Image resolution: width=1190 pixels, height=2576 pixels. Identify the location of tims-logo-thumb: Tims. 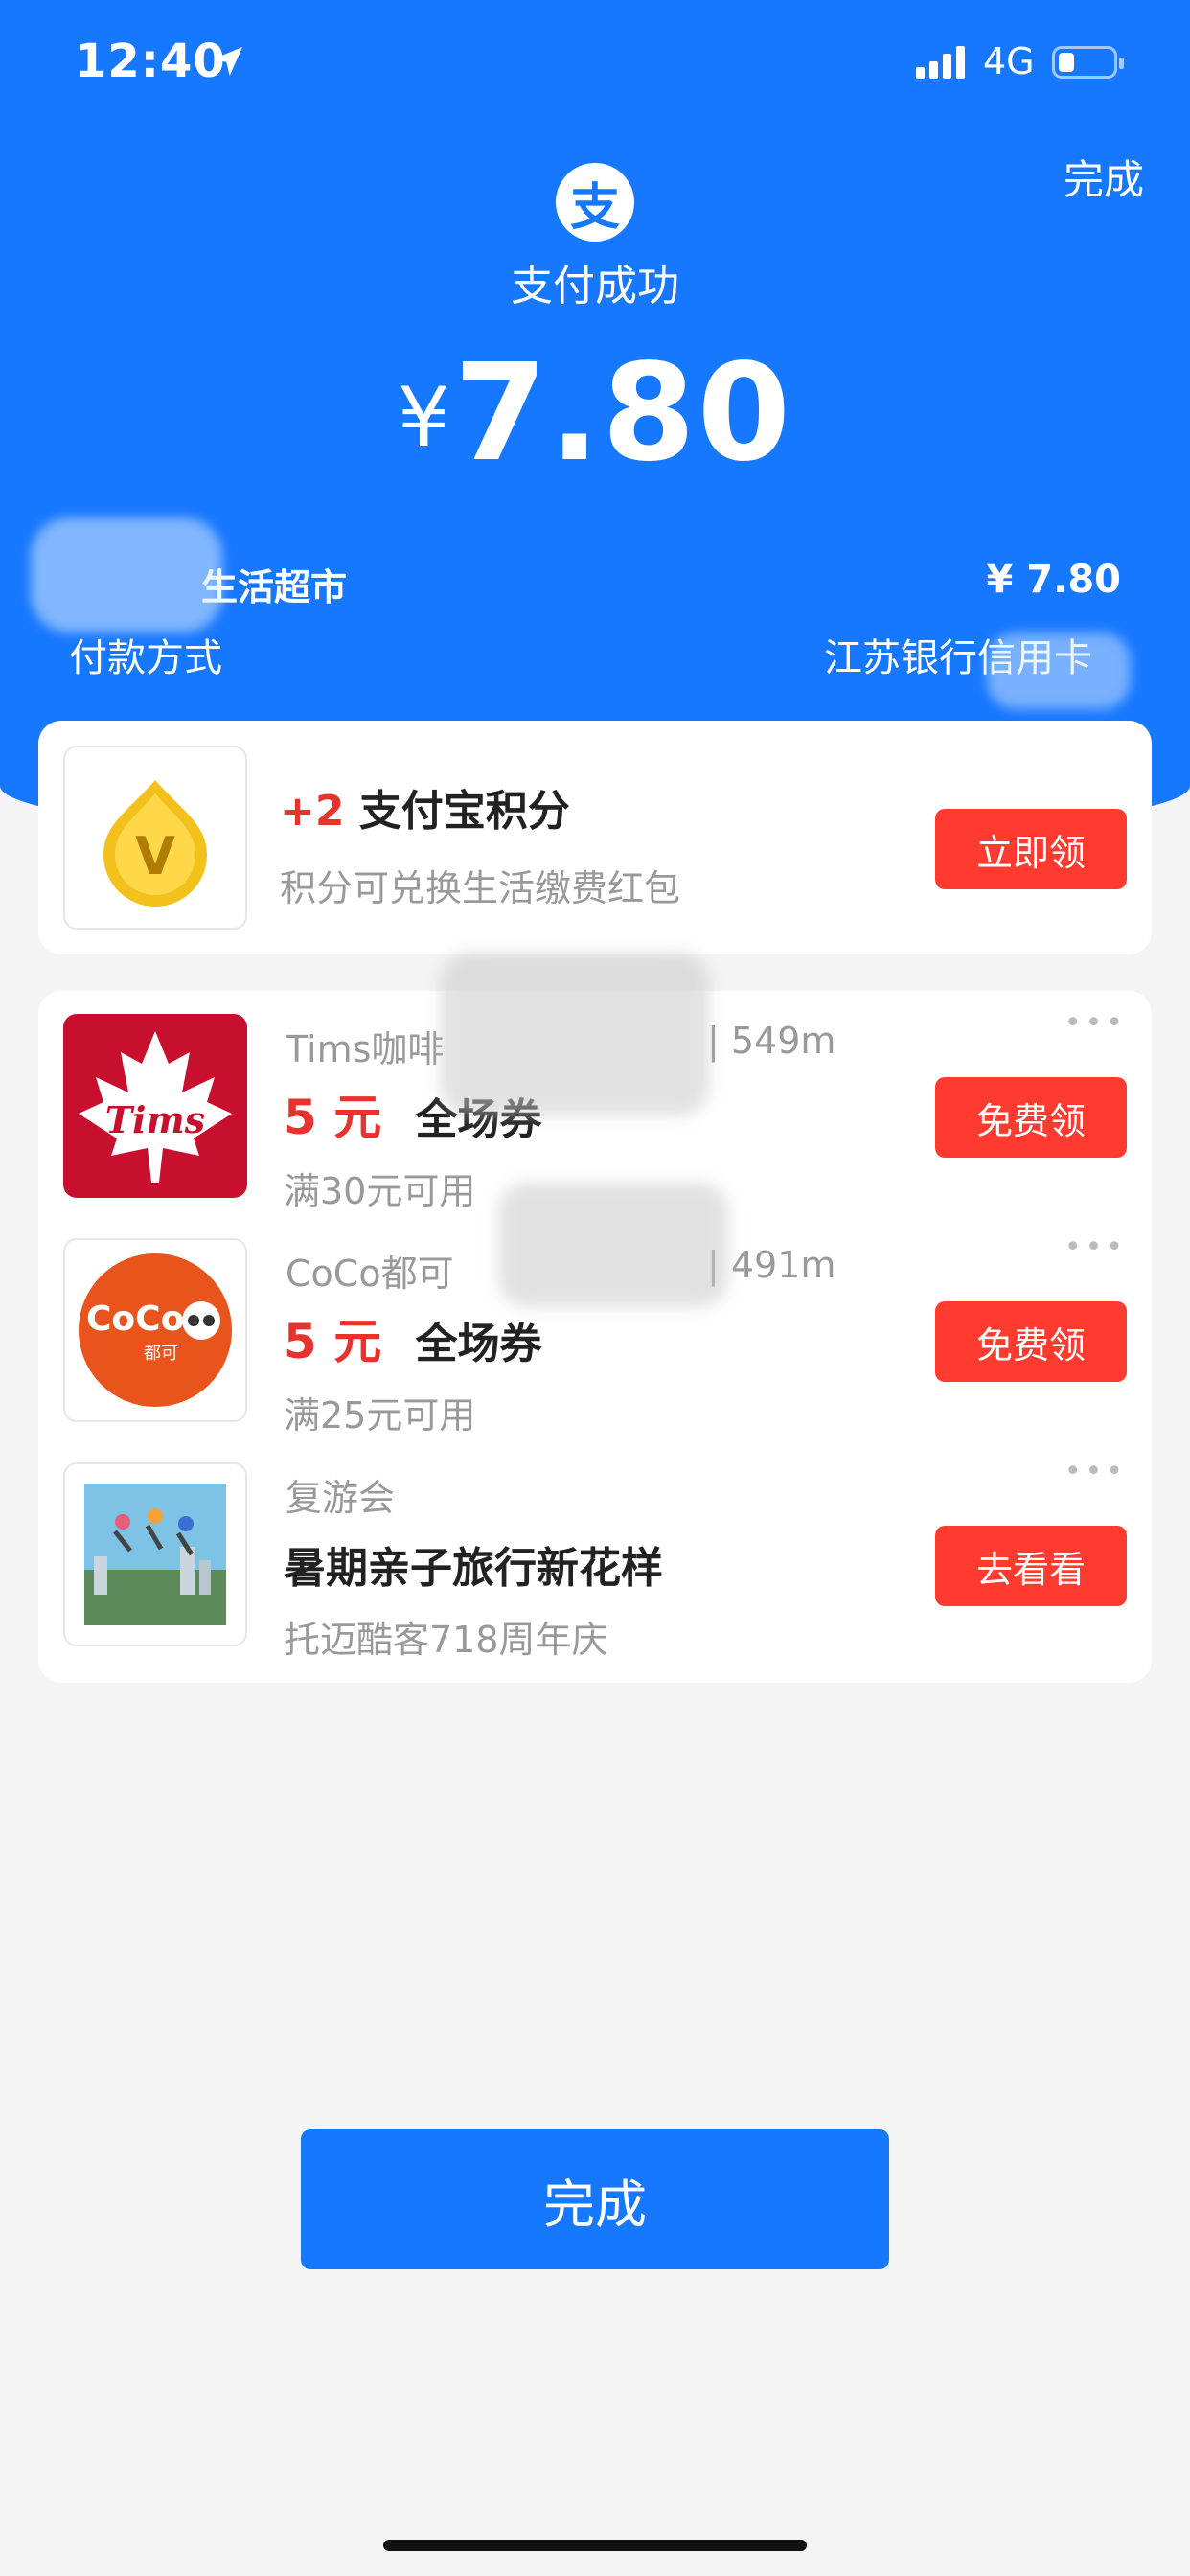
(155, 1106).